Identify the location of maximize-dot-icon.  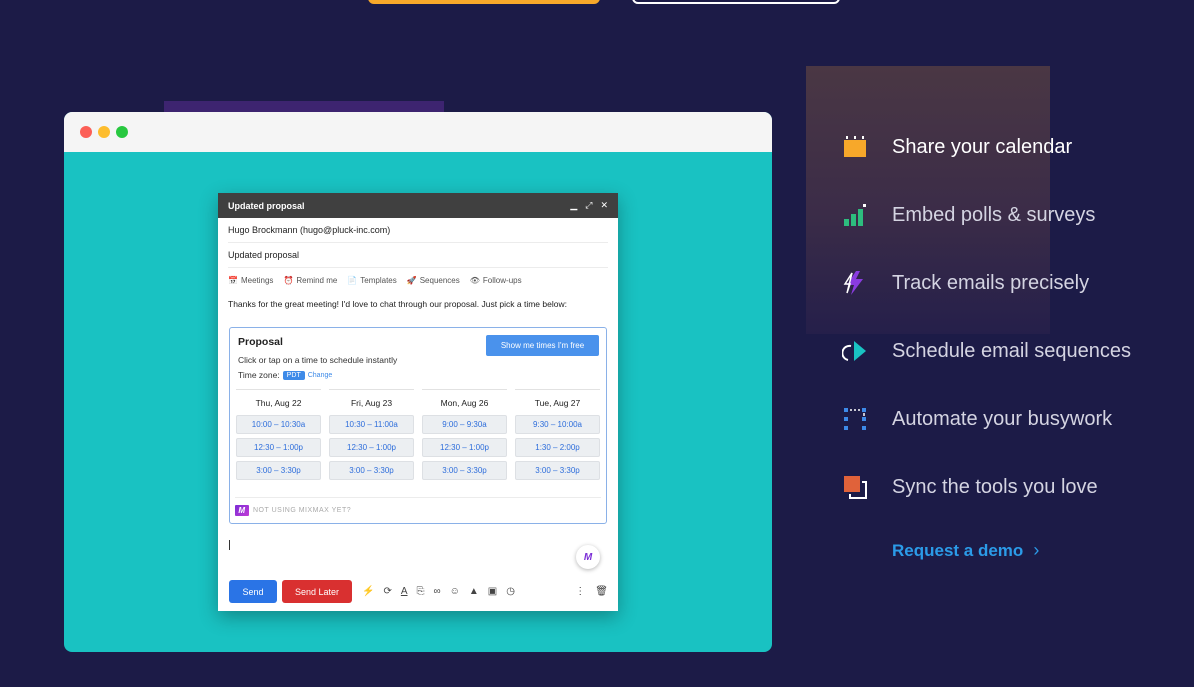
(122, 132).